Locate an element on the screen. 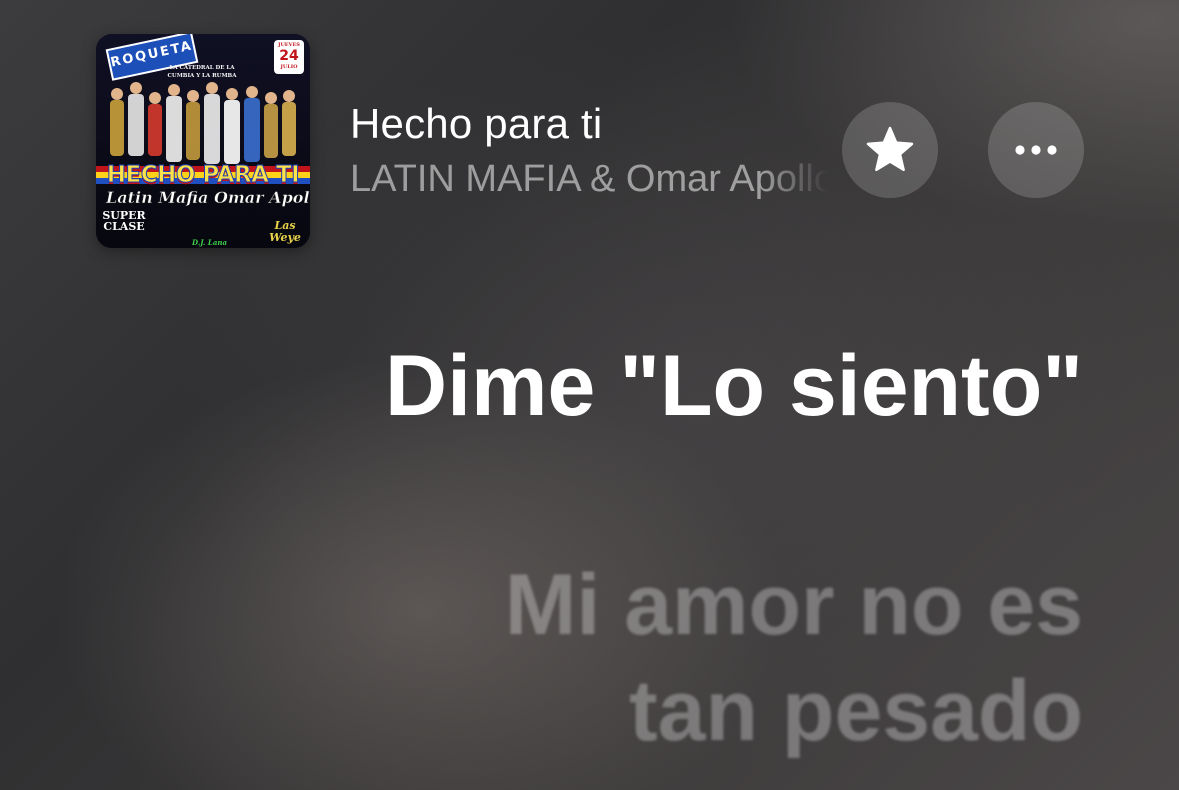 The height and width of the screenshot is (790, 1179). lyric-next-line-1: Mi amor no es is located at coordinates (793, 605).